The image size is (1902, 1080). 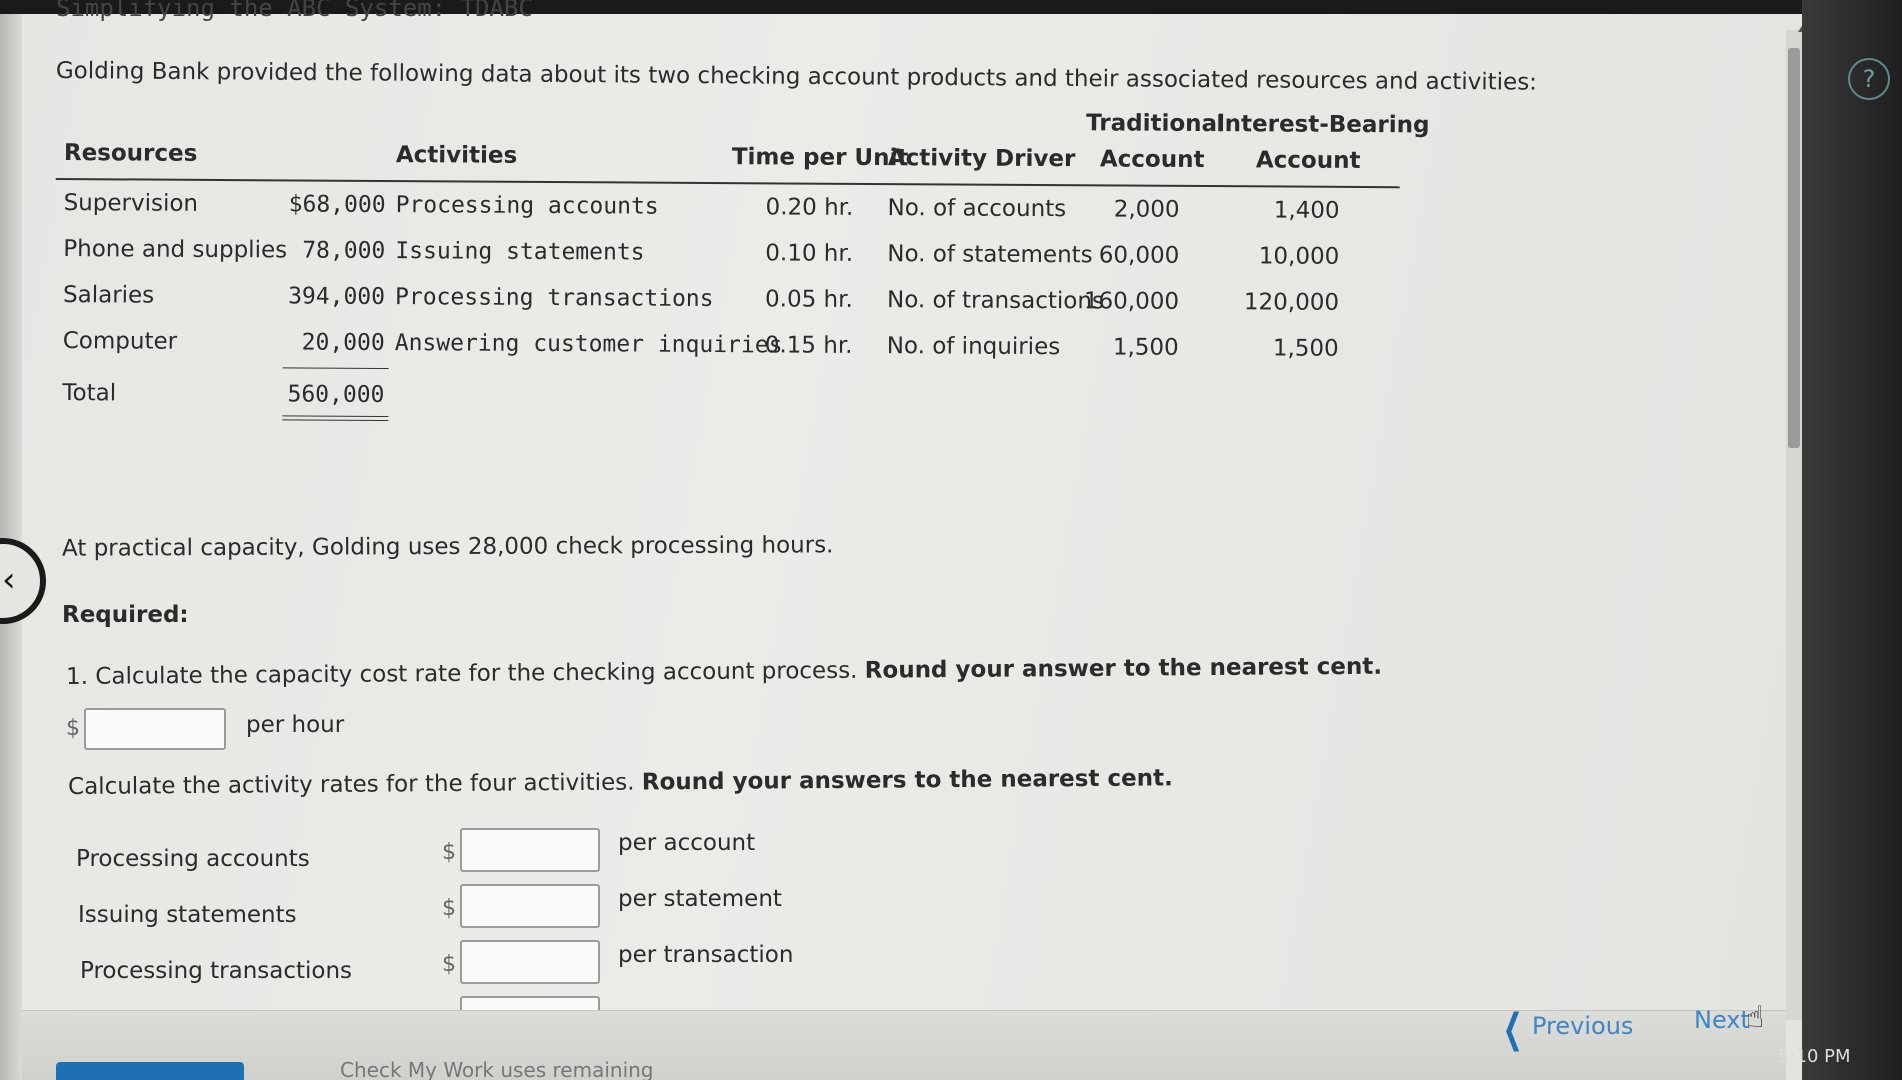 What do you see at coordinates (808, 345) in the screenshot?
I see `row-time: 0.15 hr.` at bounding box center [808, 345].